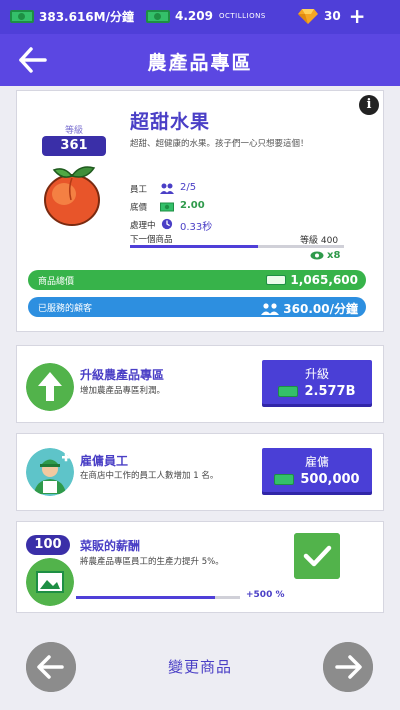 This screenshot has height=710, width=400. What do you see at coordinates (188, 187) in the screenshot?
I see `workers-value: 2/5` at bounding box center [188, 187].